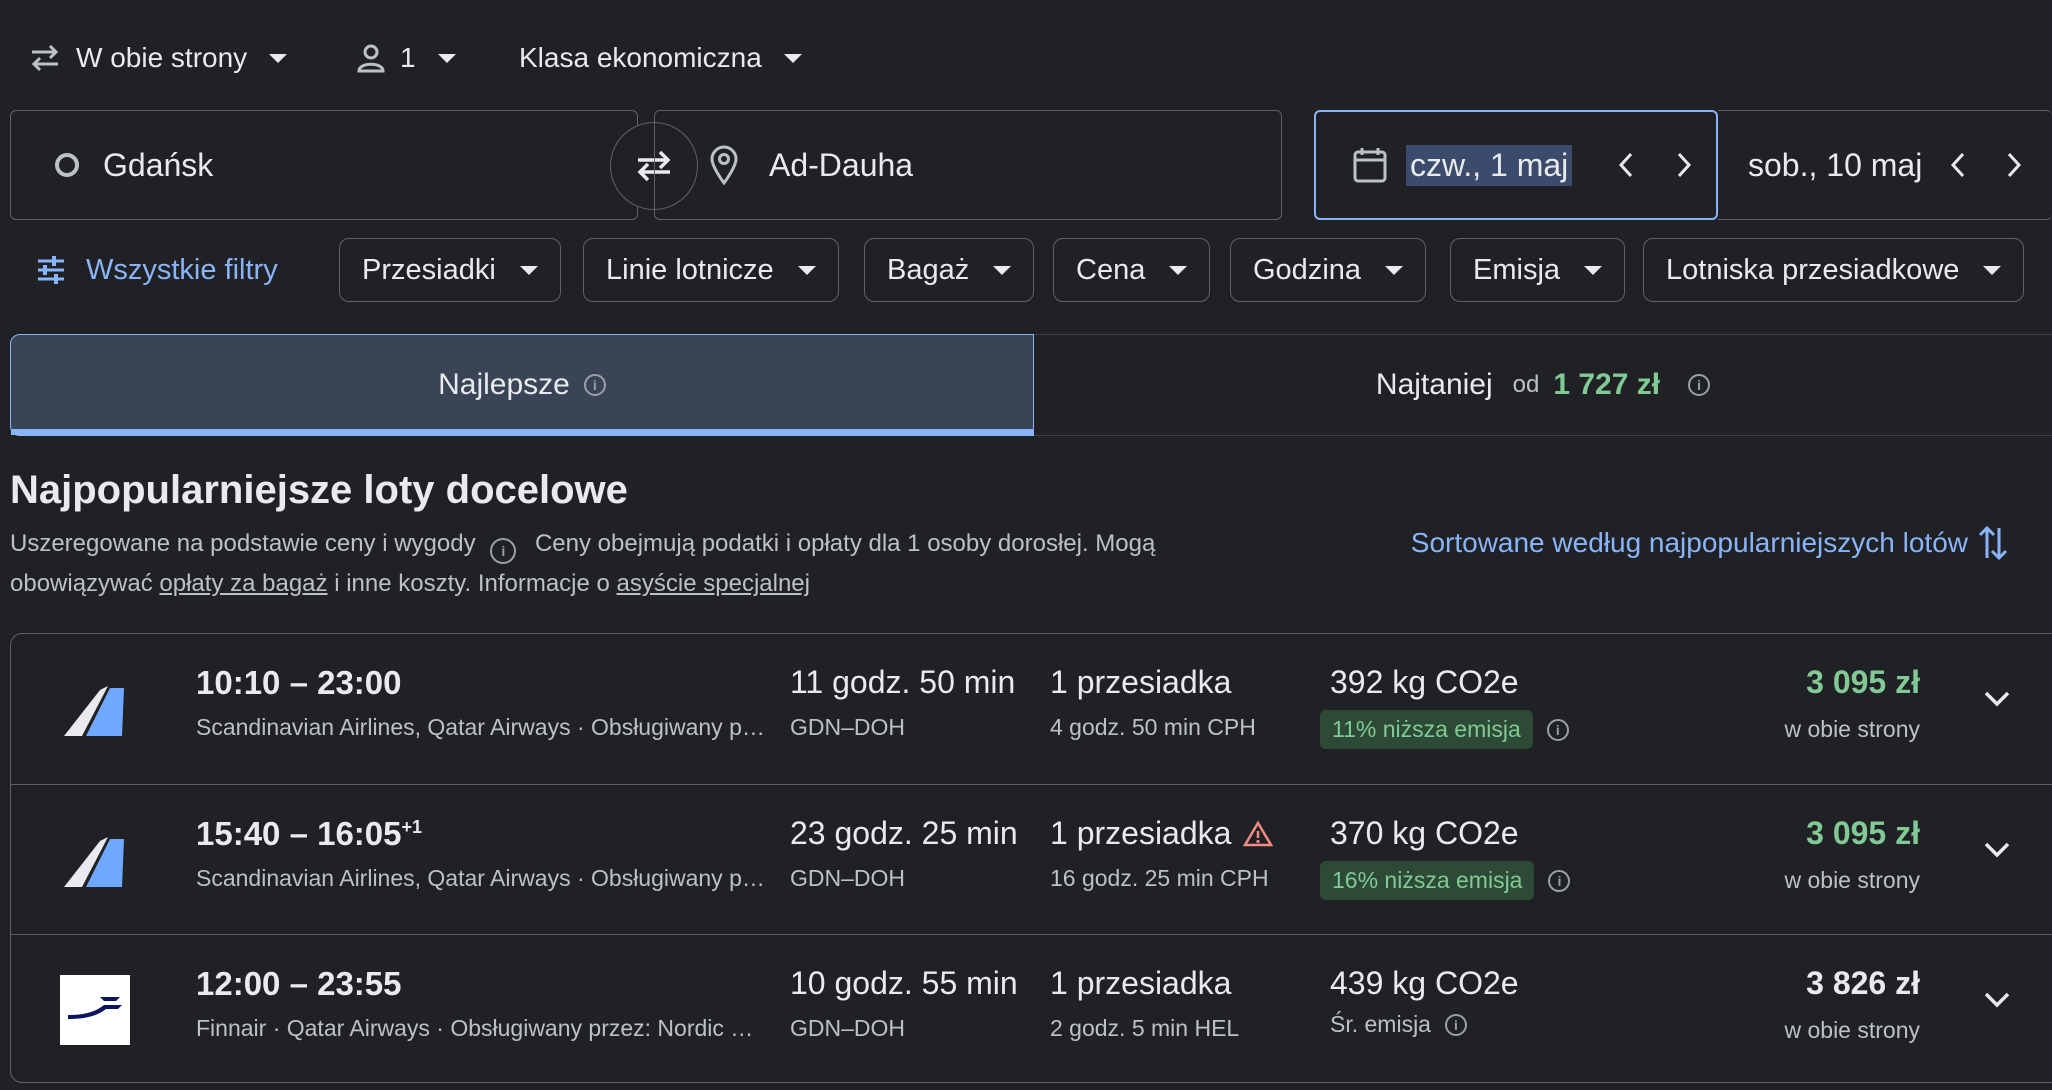 The height and width of the screenshot is (1090, 2052). Describe the element at coordinates (1993, 543) in the screenshot. I see `sort-arrows-icon` at that location.